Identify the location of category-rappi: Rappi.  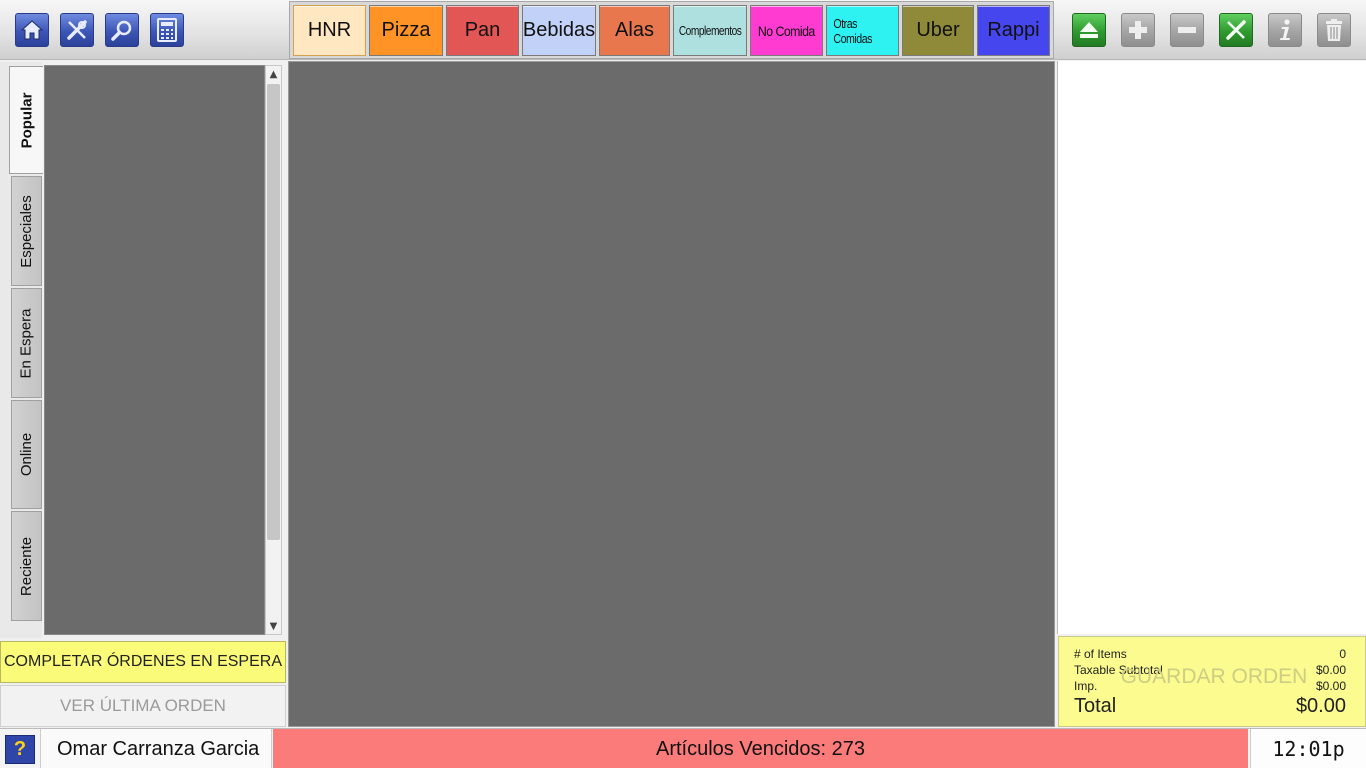
(1013, 30).